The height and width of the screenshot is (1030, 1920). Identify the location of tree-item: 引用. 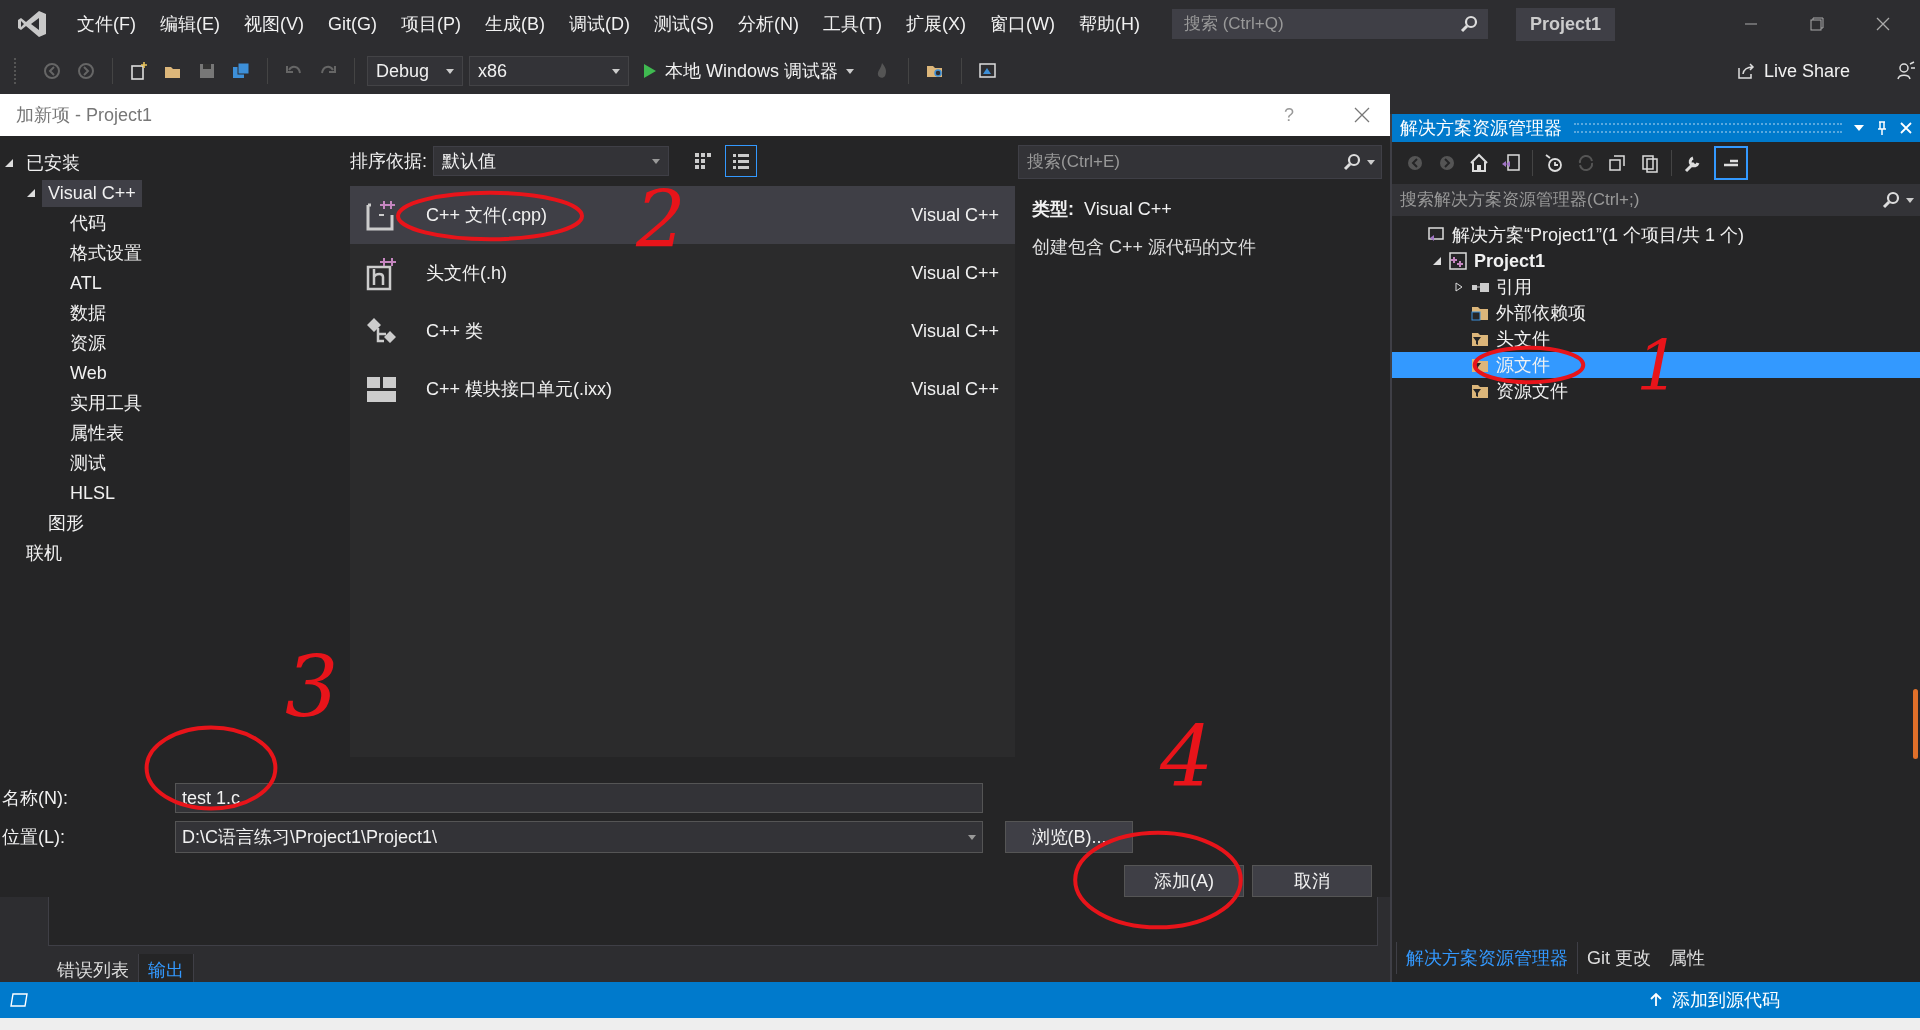
(1656, 287).